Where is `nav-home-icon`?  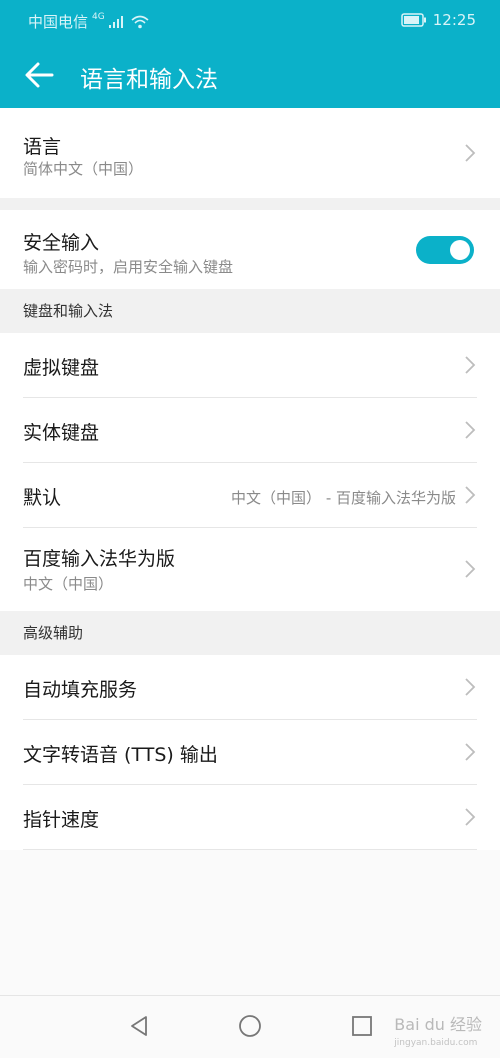
nav-home-icon is located at coordinates (250, 1026).